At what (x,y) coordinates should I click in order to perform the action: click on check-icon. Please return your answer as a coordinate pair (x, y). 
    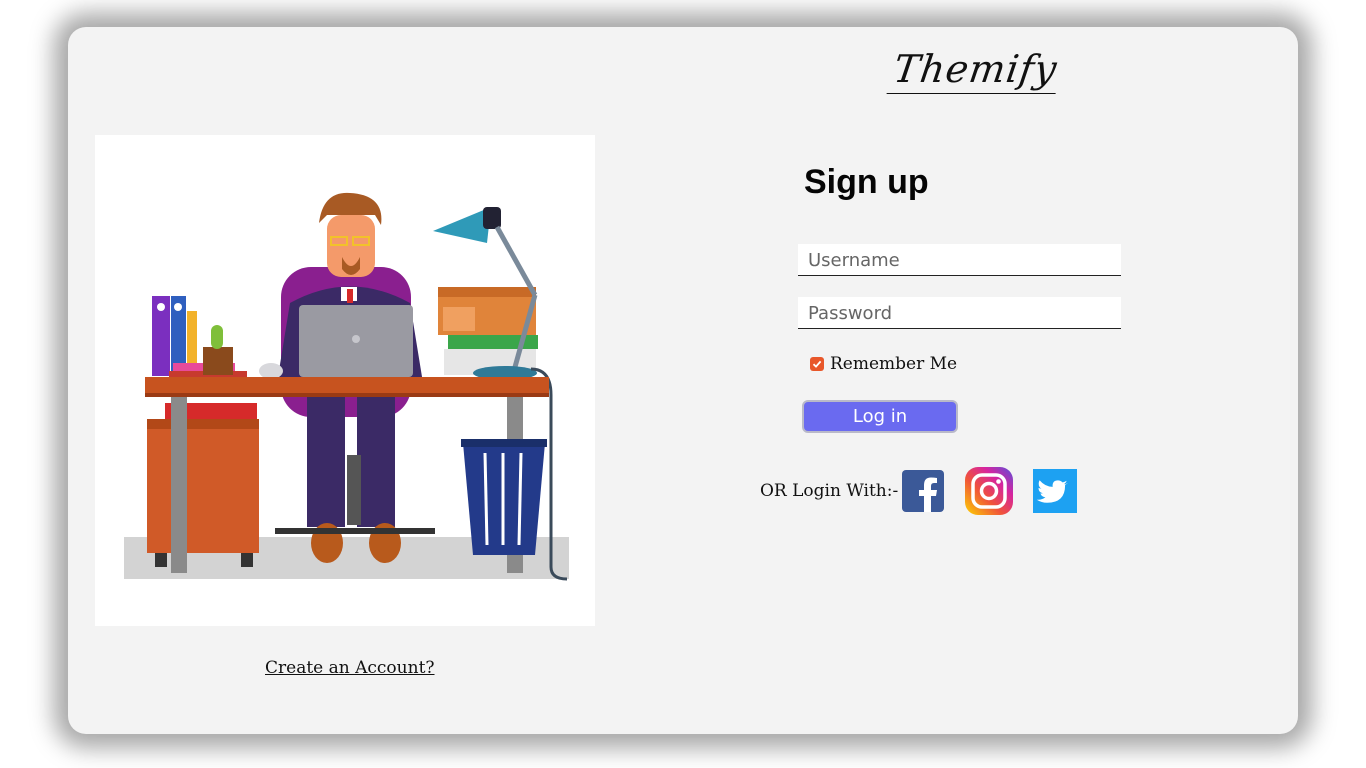
    Looking at the image, I should click on (817, 364).